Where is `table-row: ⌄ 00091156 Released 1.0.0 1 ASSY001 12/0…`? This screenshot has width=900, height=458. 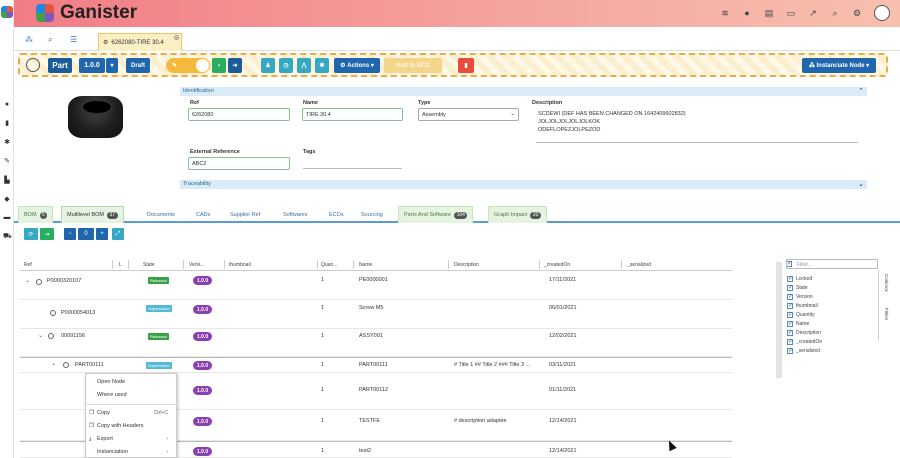
table-row: ⌄ 00091156 Released 1.0.0 1 ASSY001 12/0… is located at coordinates (376, 343).